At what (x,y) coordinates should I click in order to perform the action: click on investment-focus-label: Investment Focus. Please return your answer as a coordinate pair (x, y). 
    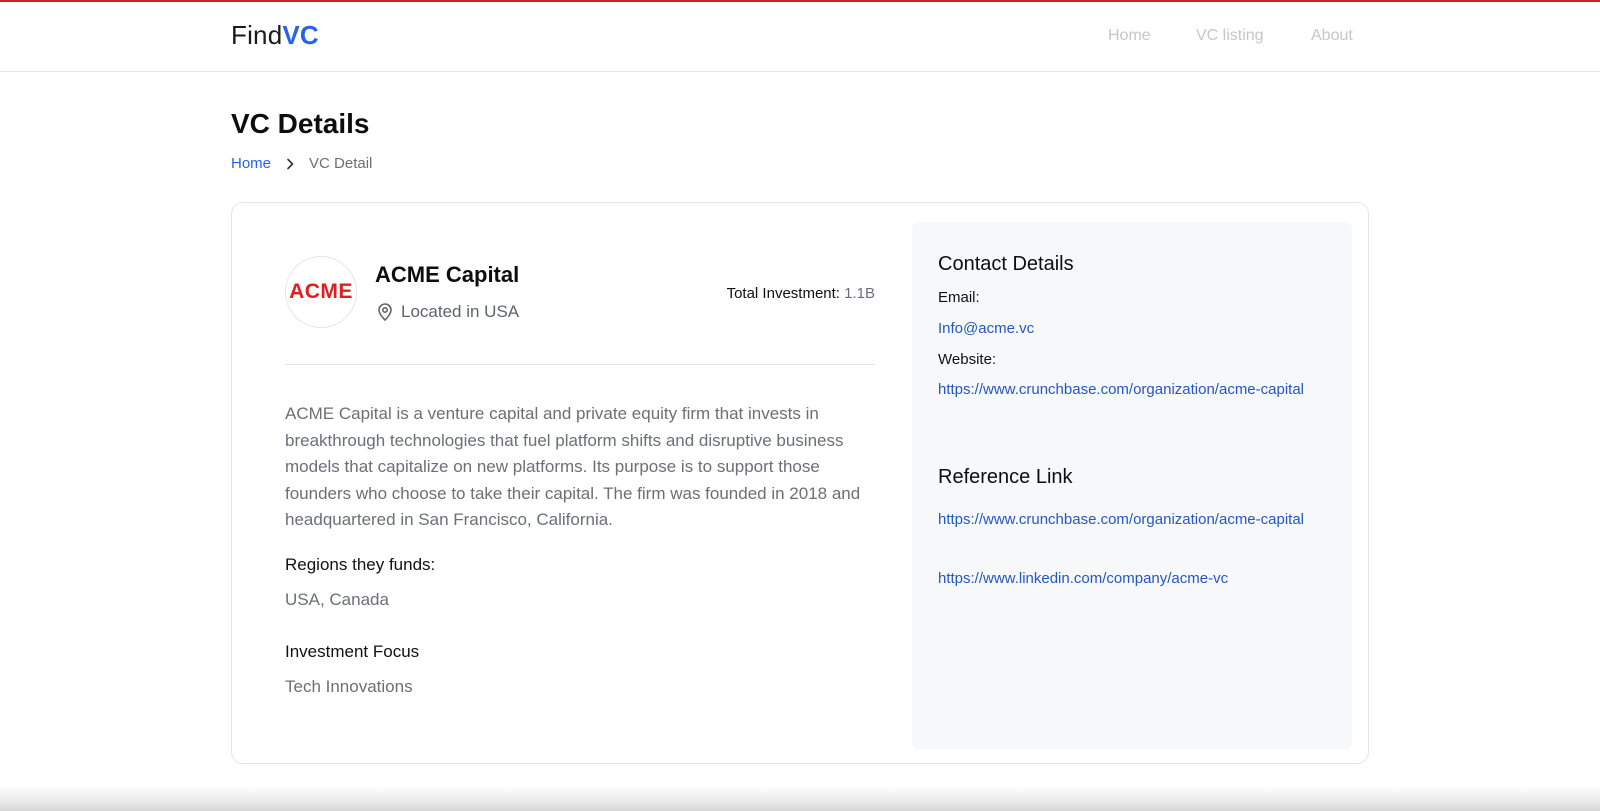
    Looking at the image, I should click on (352, 651).